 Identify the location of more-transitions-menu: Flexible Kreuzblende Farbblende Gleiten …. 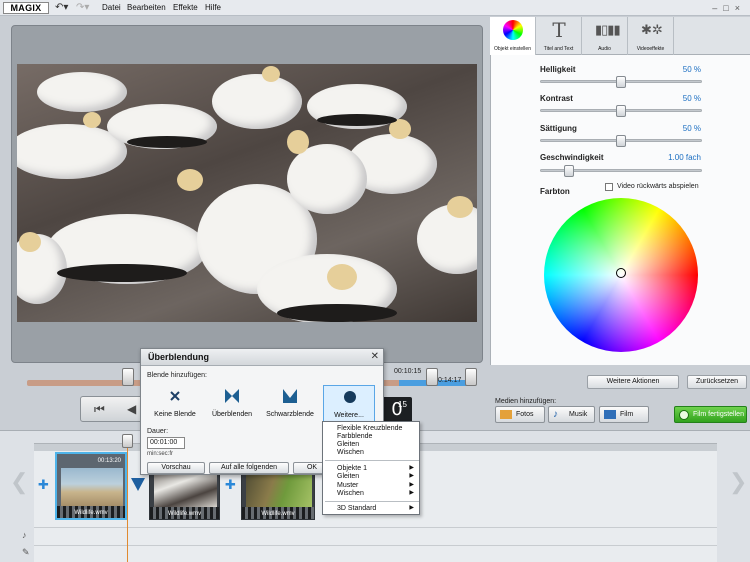
(371, 468).